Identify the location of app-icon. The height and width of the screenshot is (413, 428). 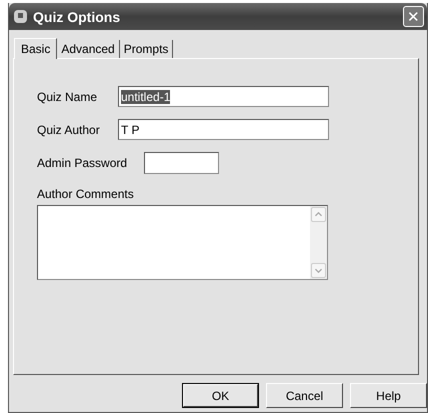
(20, 16).